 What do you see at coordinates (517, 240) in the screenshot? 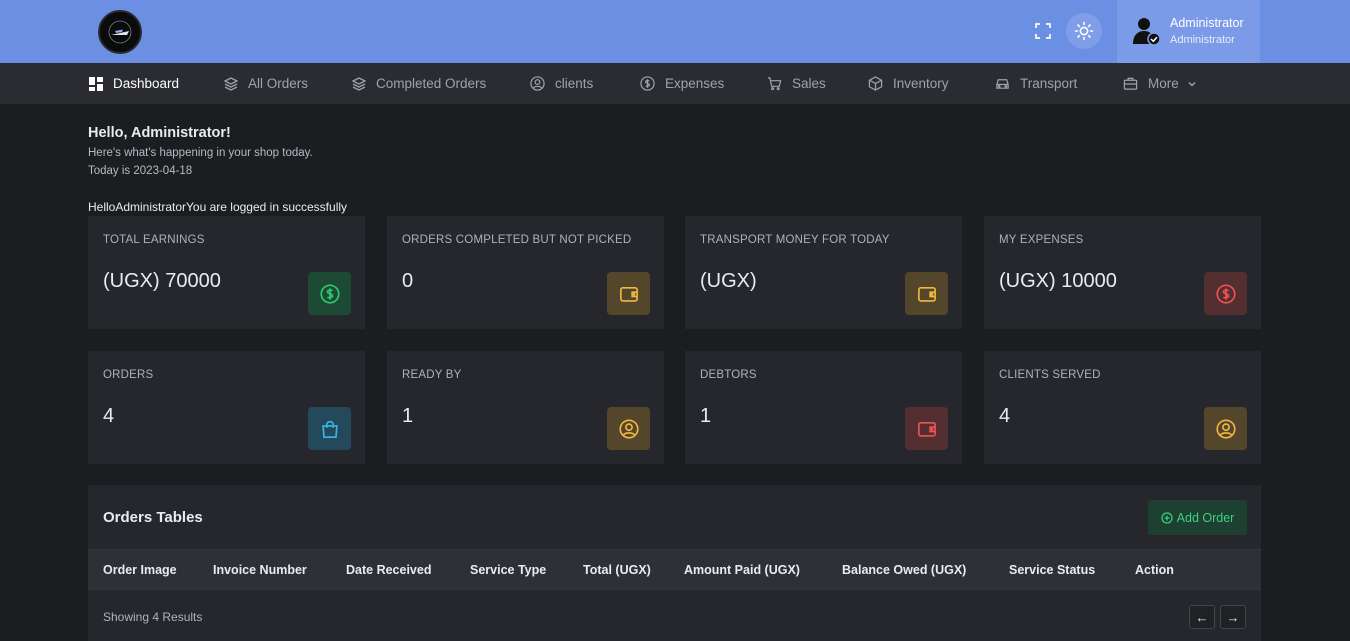
I see `stat-label: ORDERS COMPLETED BUT NOT PICKED` at bounding box center [517, 240].